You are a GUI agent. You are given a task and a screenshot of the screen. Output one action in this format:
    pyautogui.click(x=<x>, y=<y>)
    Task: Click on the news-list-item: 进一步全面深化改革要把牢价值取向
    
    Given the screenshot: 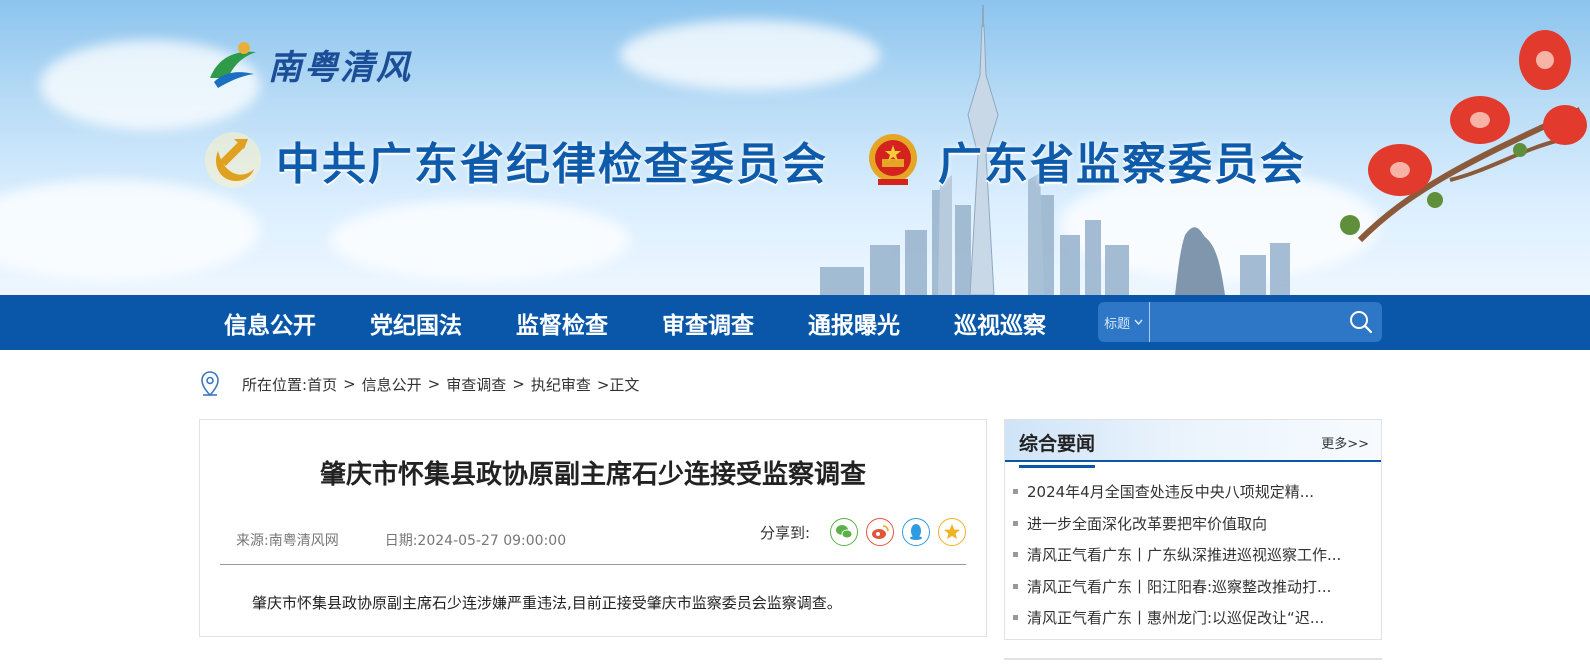 What is the action you would take?
    pyautogui.click(x=1193, y=524)
    